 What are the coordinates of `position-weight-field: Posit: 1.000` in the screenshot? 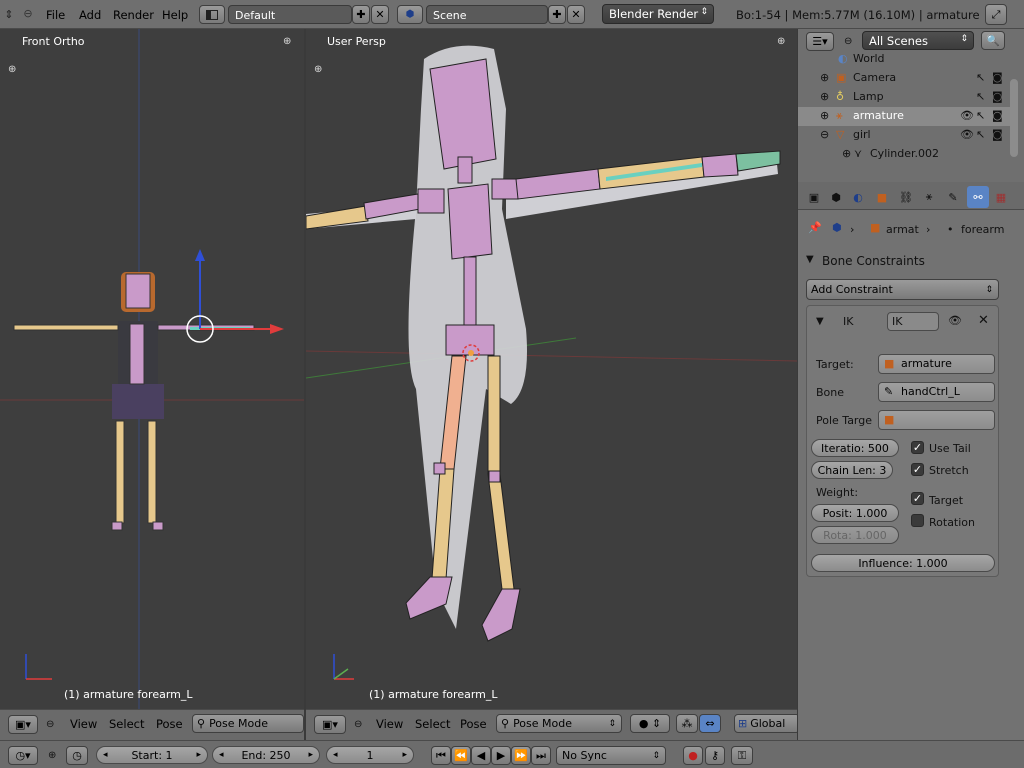 It's located at (855, 513).